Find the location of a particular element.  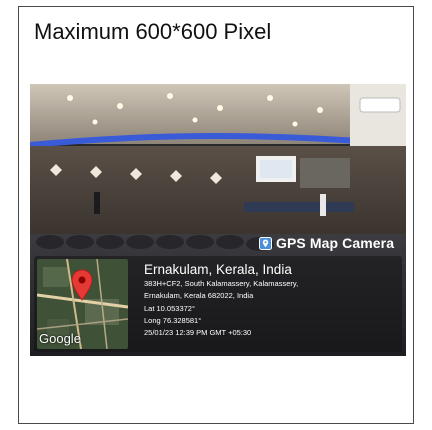

location-title: Ernakulam, Kerala, India is located at coordinates (218, 269).